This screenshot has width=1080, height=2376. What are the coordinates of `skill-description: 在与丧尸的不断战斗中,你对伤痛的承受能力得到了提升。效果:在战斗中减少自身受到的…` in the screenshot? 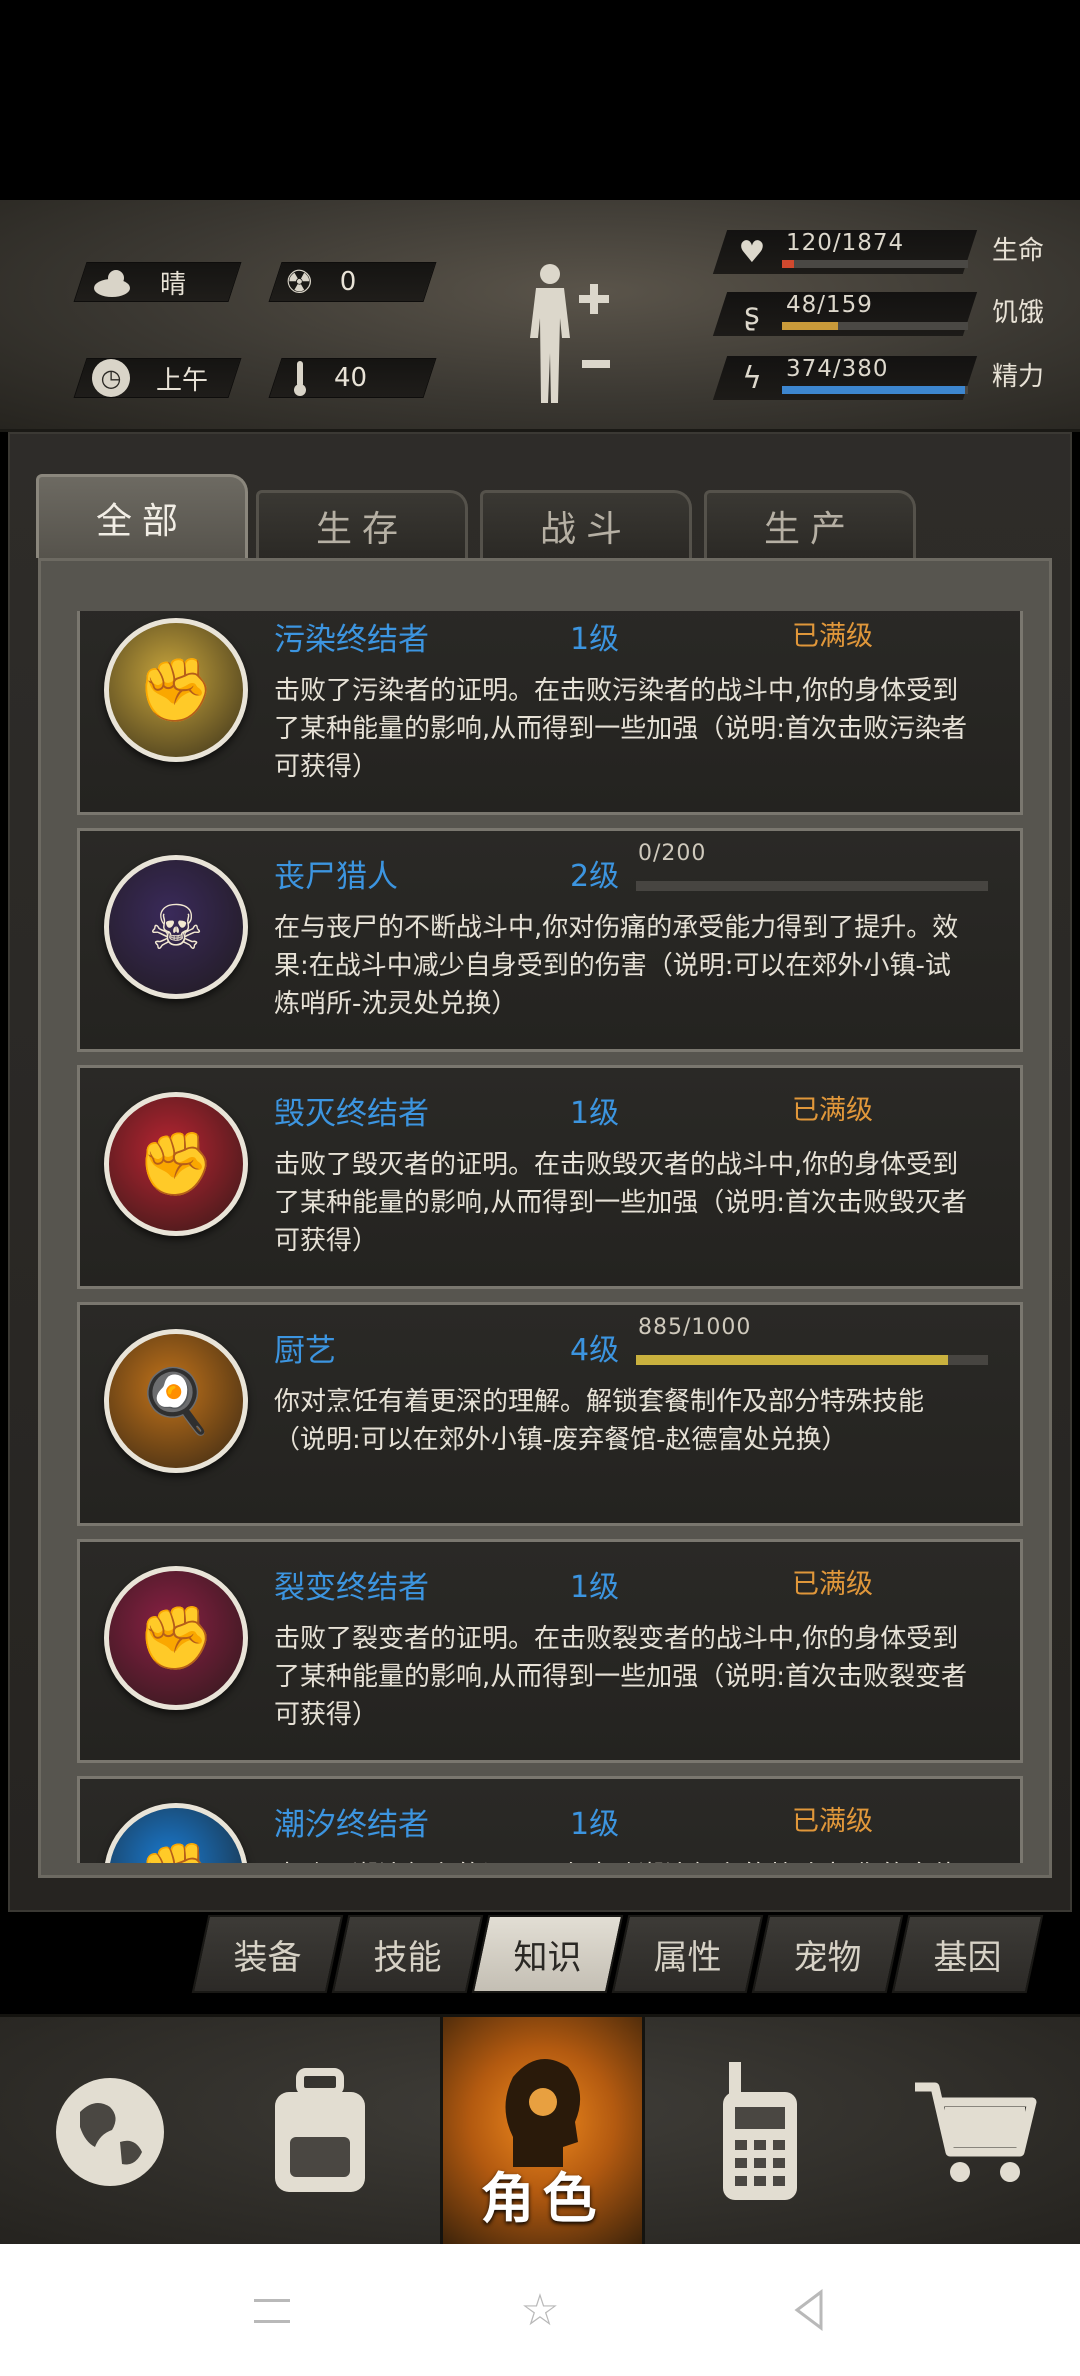 It's located at (616, 966).